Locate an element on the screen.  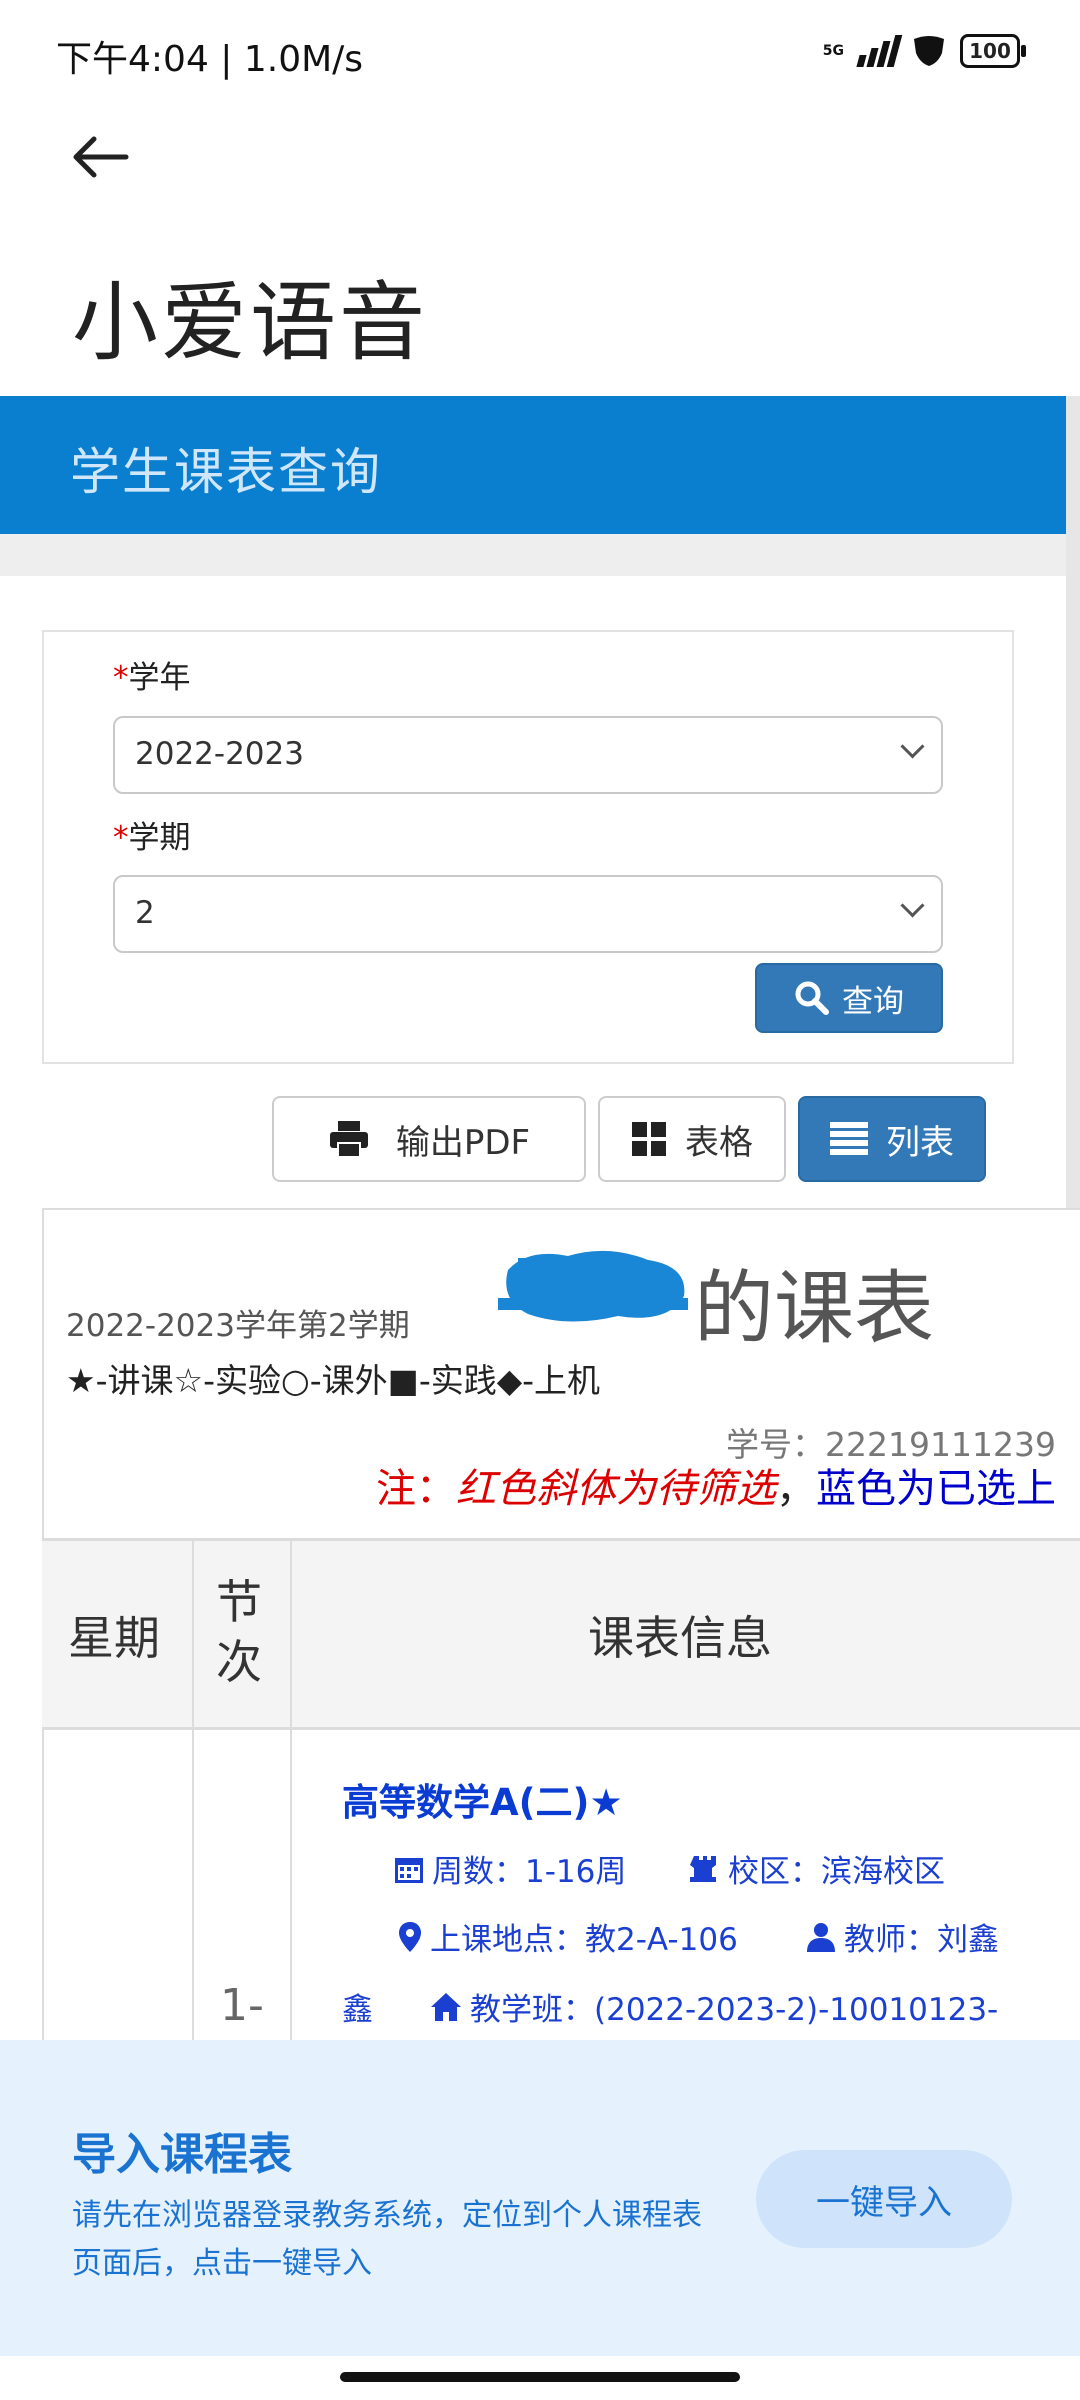
import-sheet-description: 请先在浏览器登录教务系统，定位到个人课程表页面后，点击一键导入 is located at coordinates (387, 2239).